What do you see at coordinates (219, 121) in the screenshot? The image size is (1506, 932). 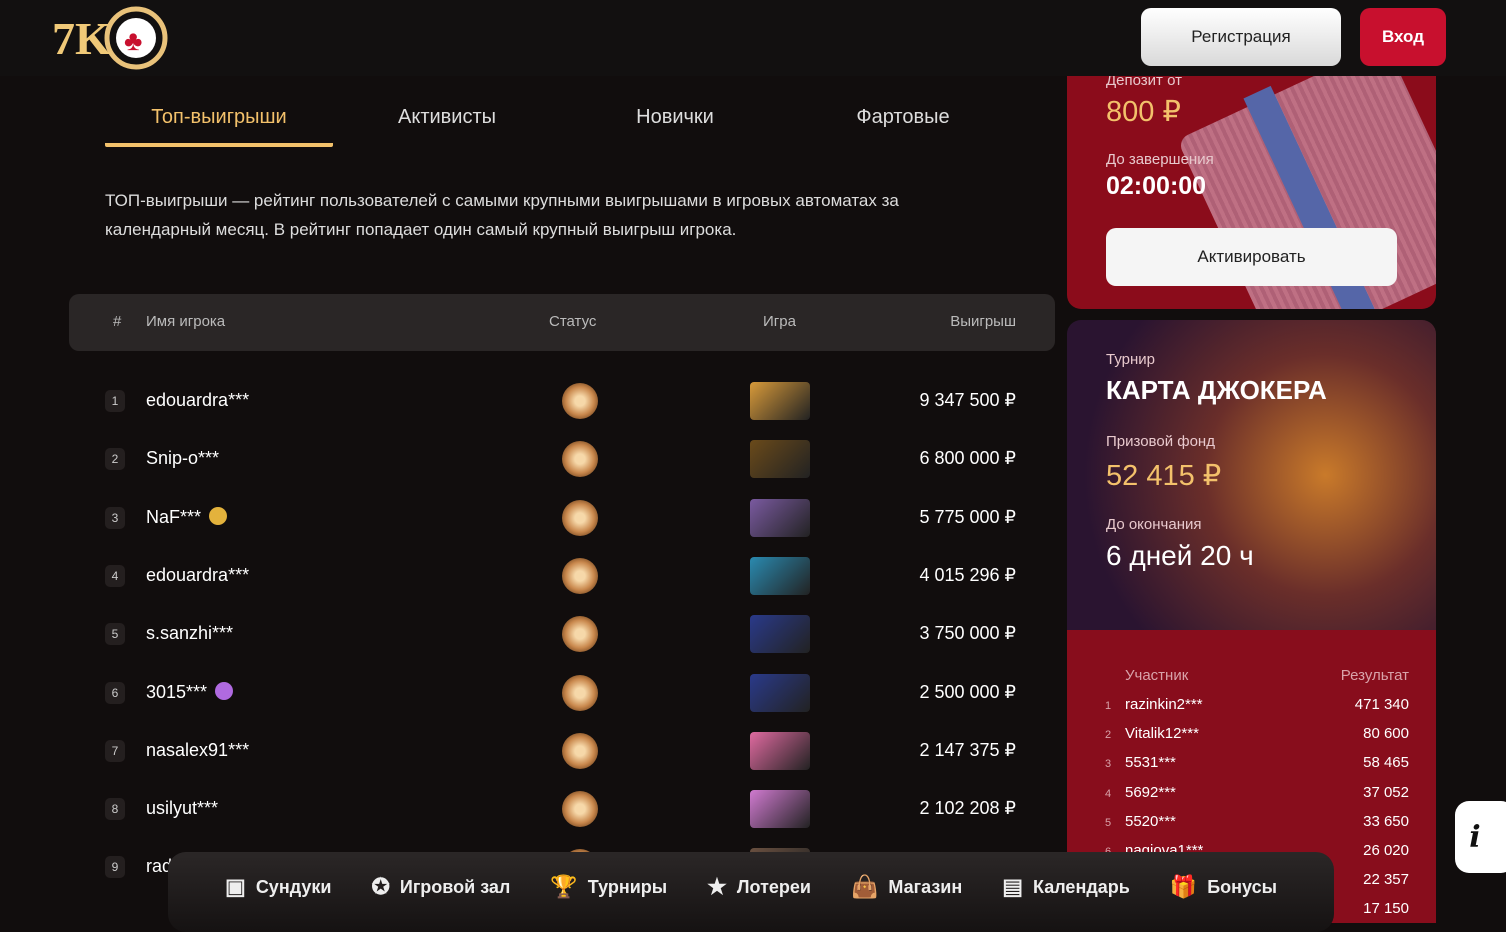 I see `tab-0: Топ-выигрыши` at bounding box center [219, 121].